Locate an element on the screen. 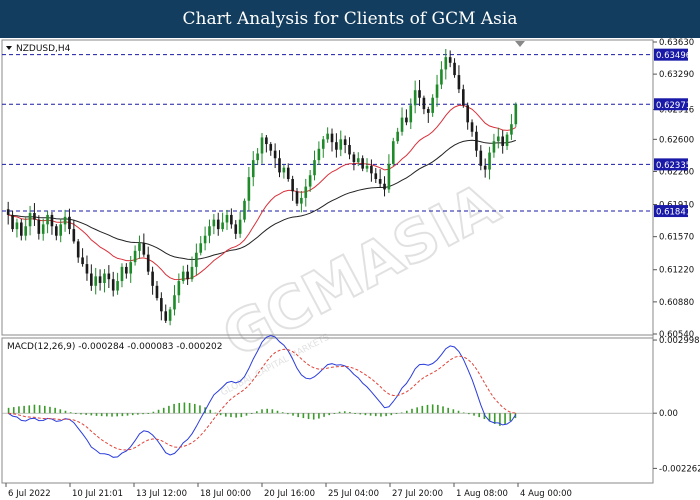 This screenshot has width=700, height=500. price-tick-label: 0.61570 is located at coordinates (676, 238).